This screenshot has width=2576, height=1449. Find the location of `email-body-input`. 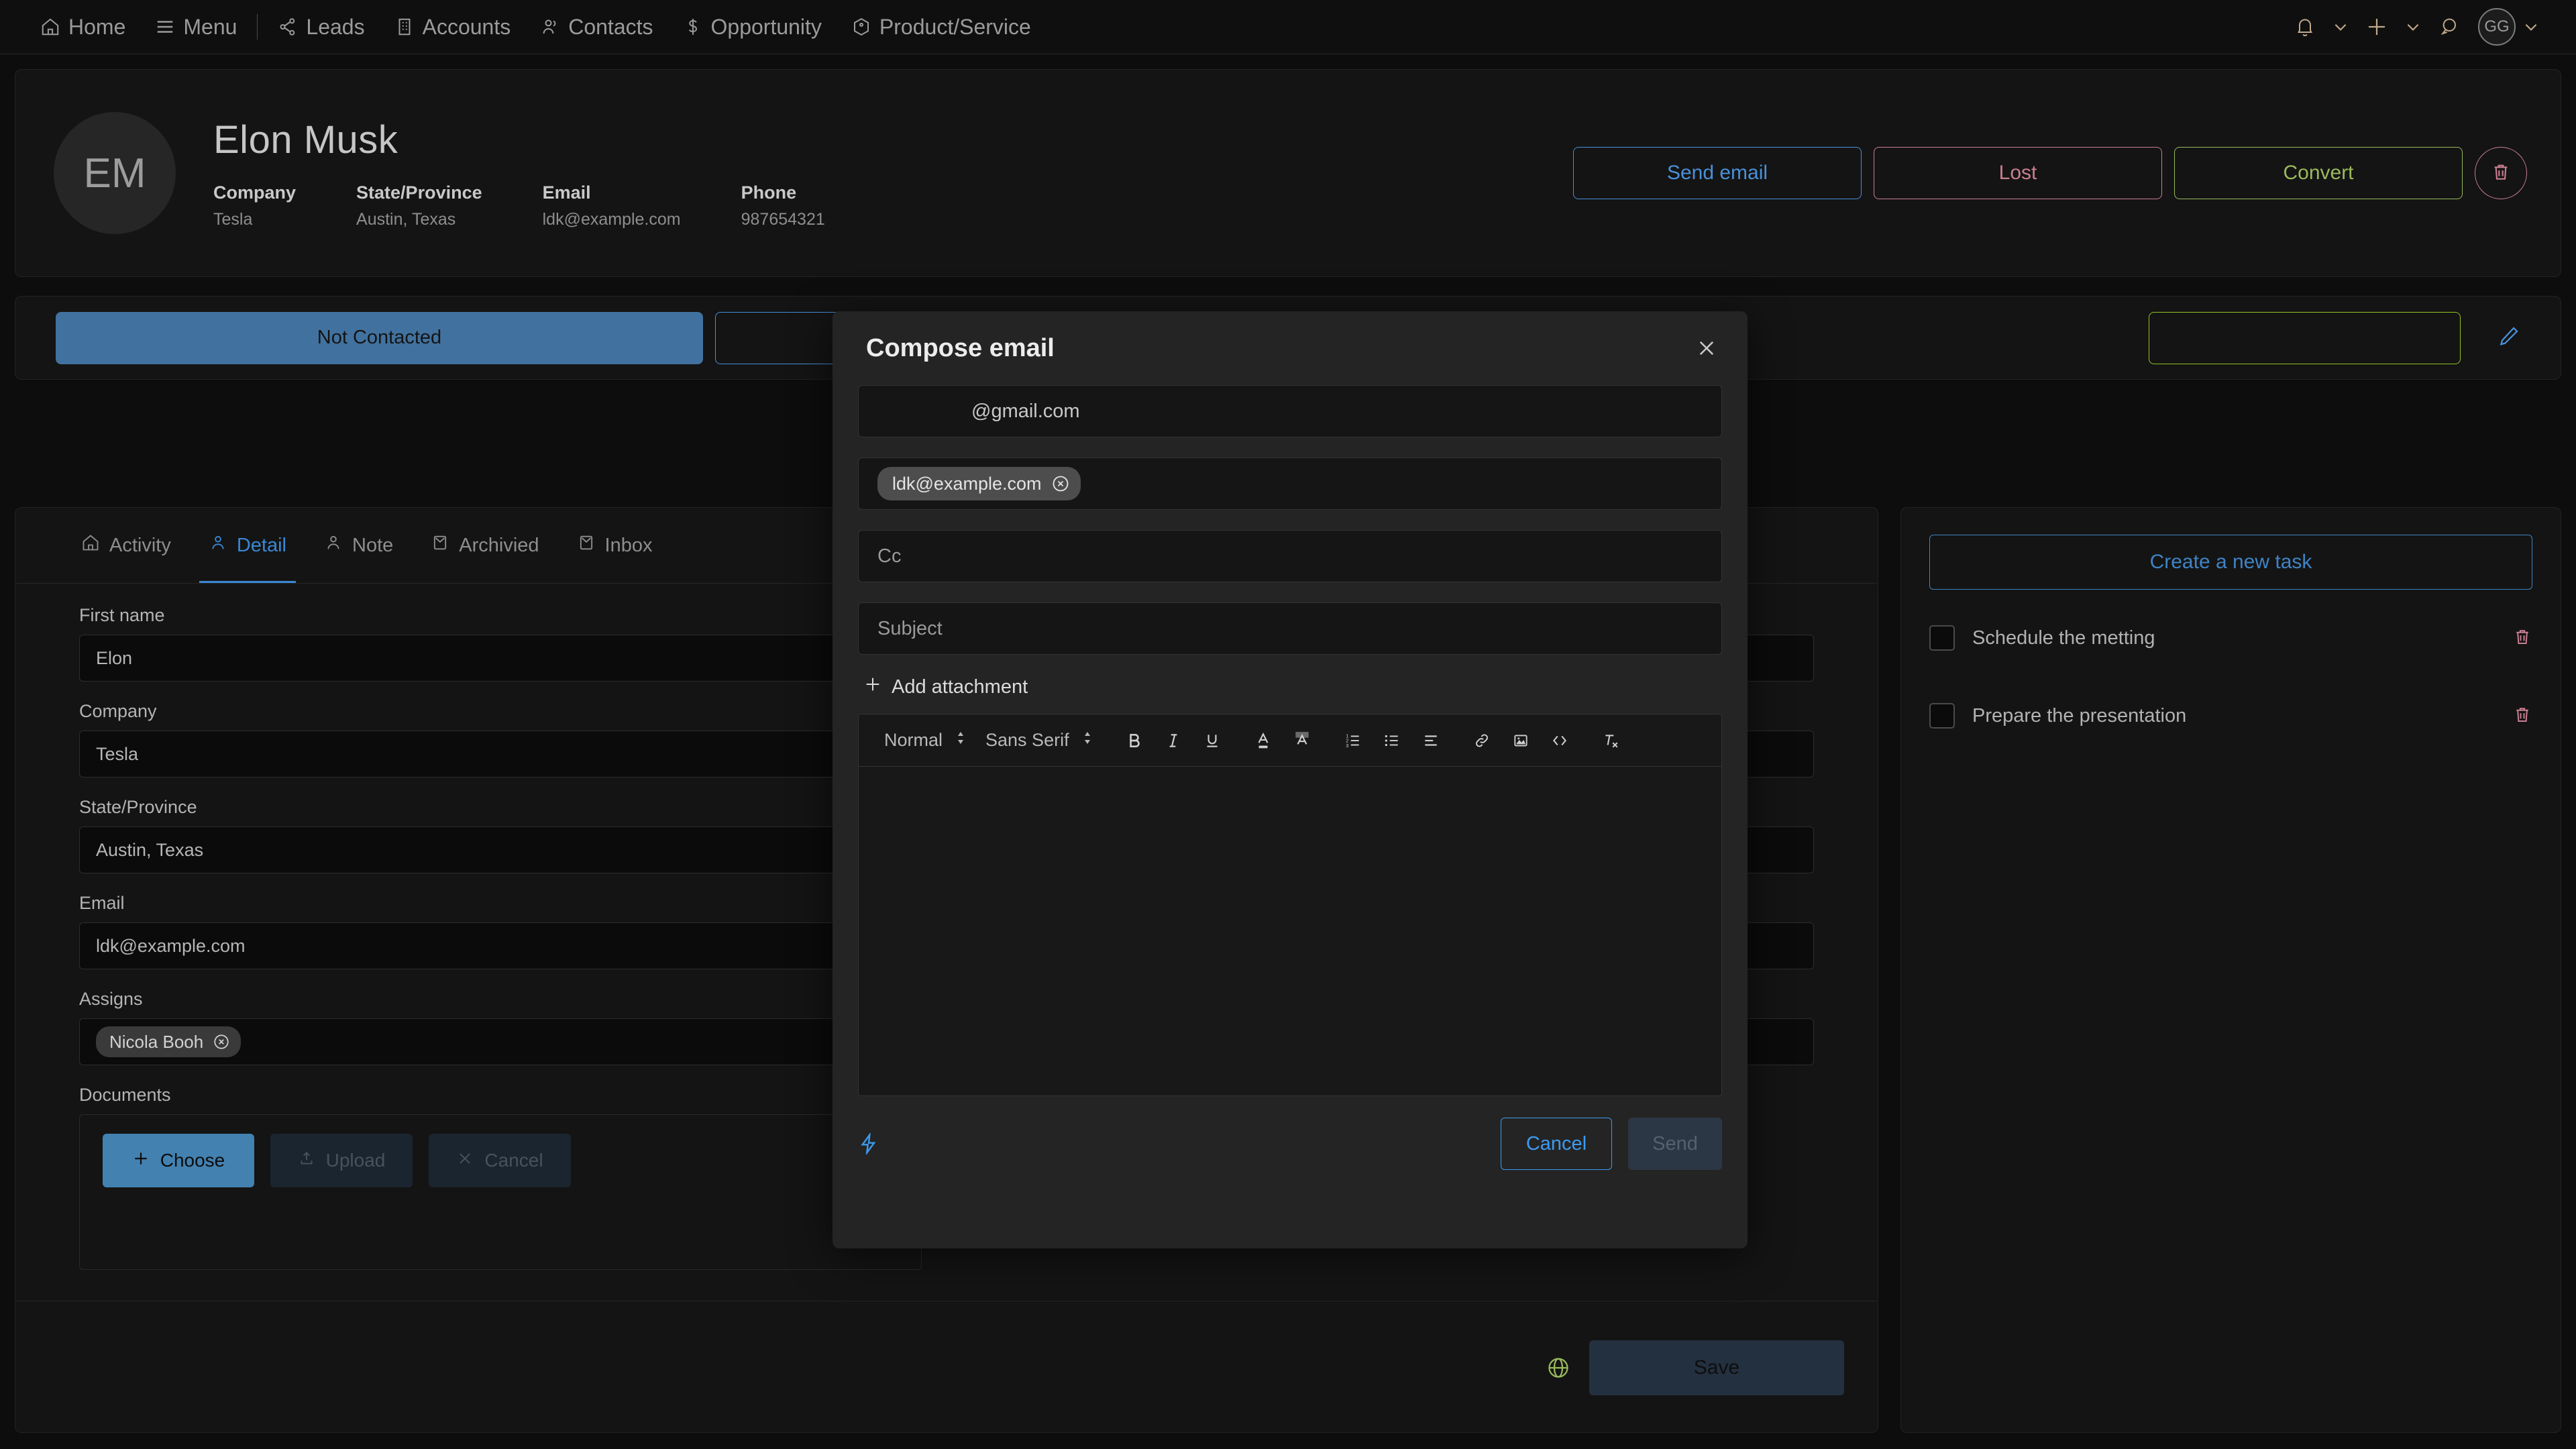

email-body-input is located at coordinates (1290, 931).